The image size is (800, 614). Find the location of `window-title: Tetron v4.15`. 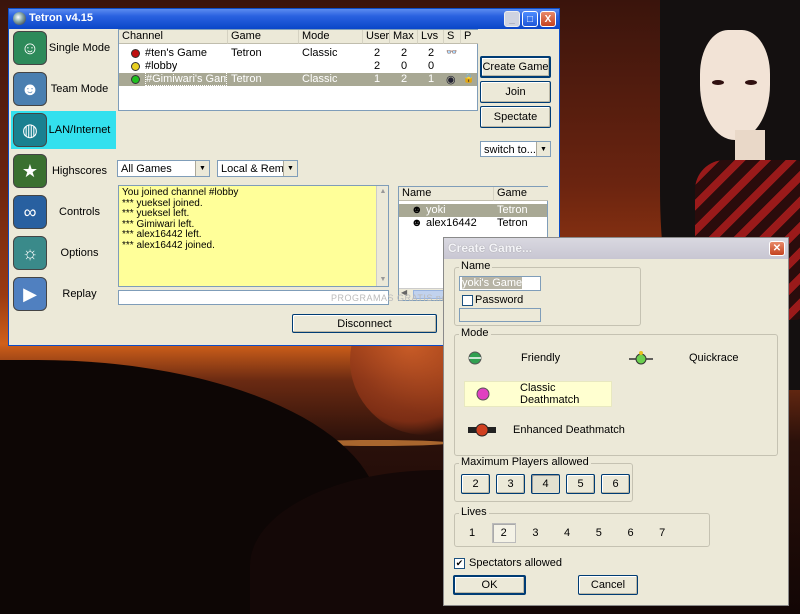

window-title: Tetron v4.15 is located at coordinates (61, 18).